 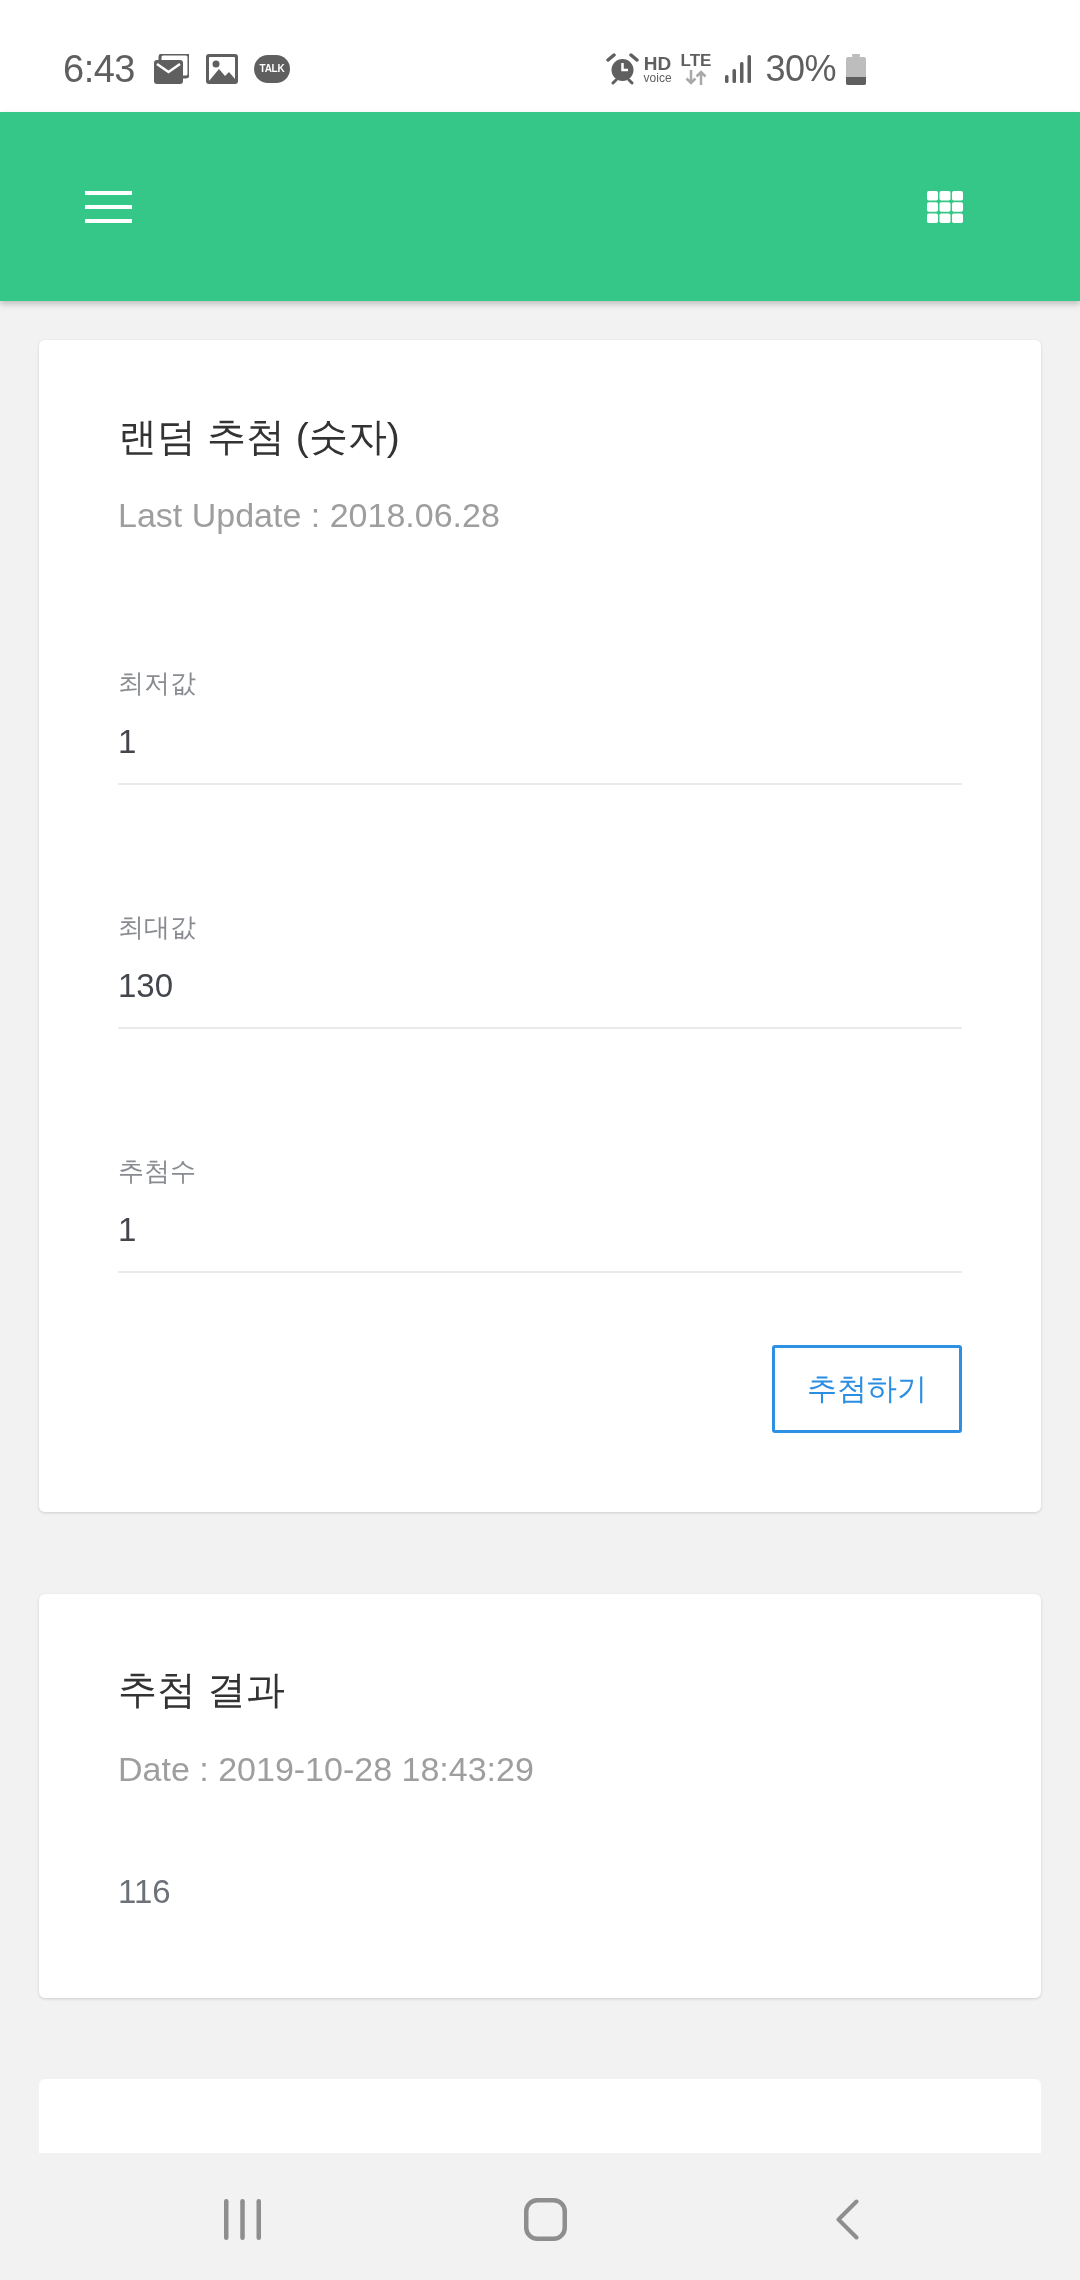 What do you see at coordinates (145, 1892) in the screenshot?
I see `result-value: 116` at bounding box center [145, 1892].